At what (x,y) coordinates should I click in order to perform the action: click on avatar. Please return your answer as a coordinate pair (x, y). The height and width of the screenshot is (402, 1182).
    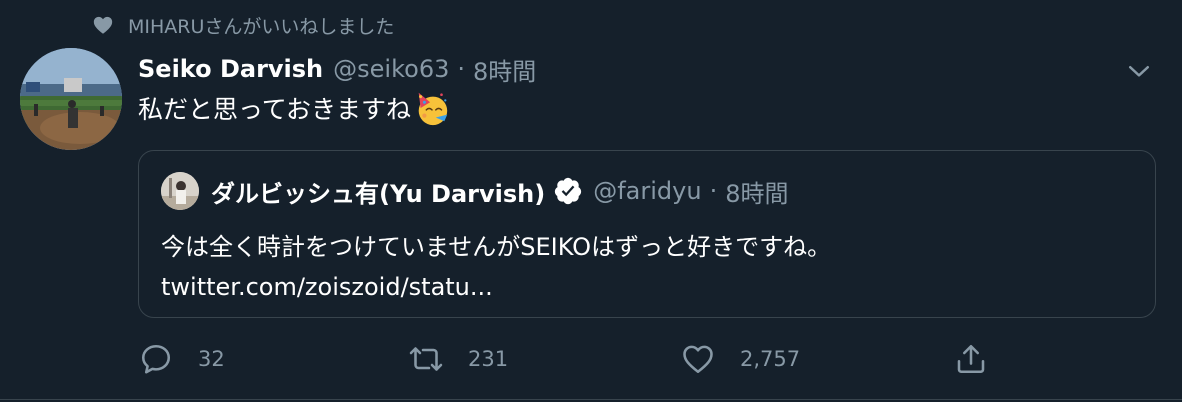
    Looking at the image, I should click on (71, 99).